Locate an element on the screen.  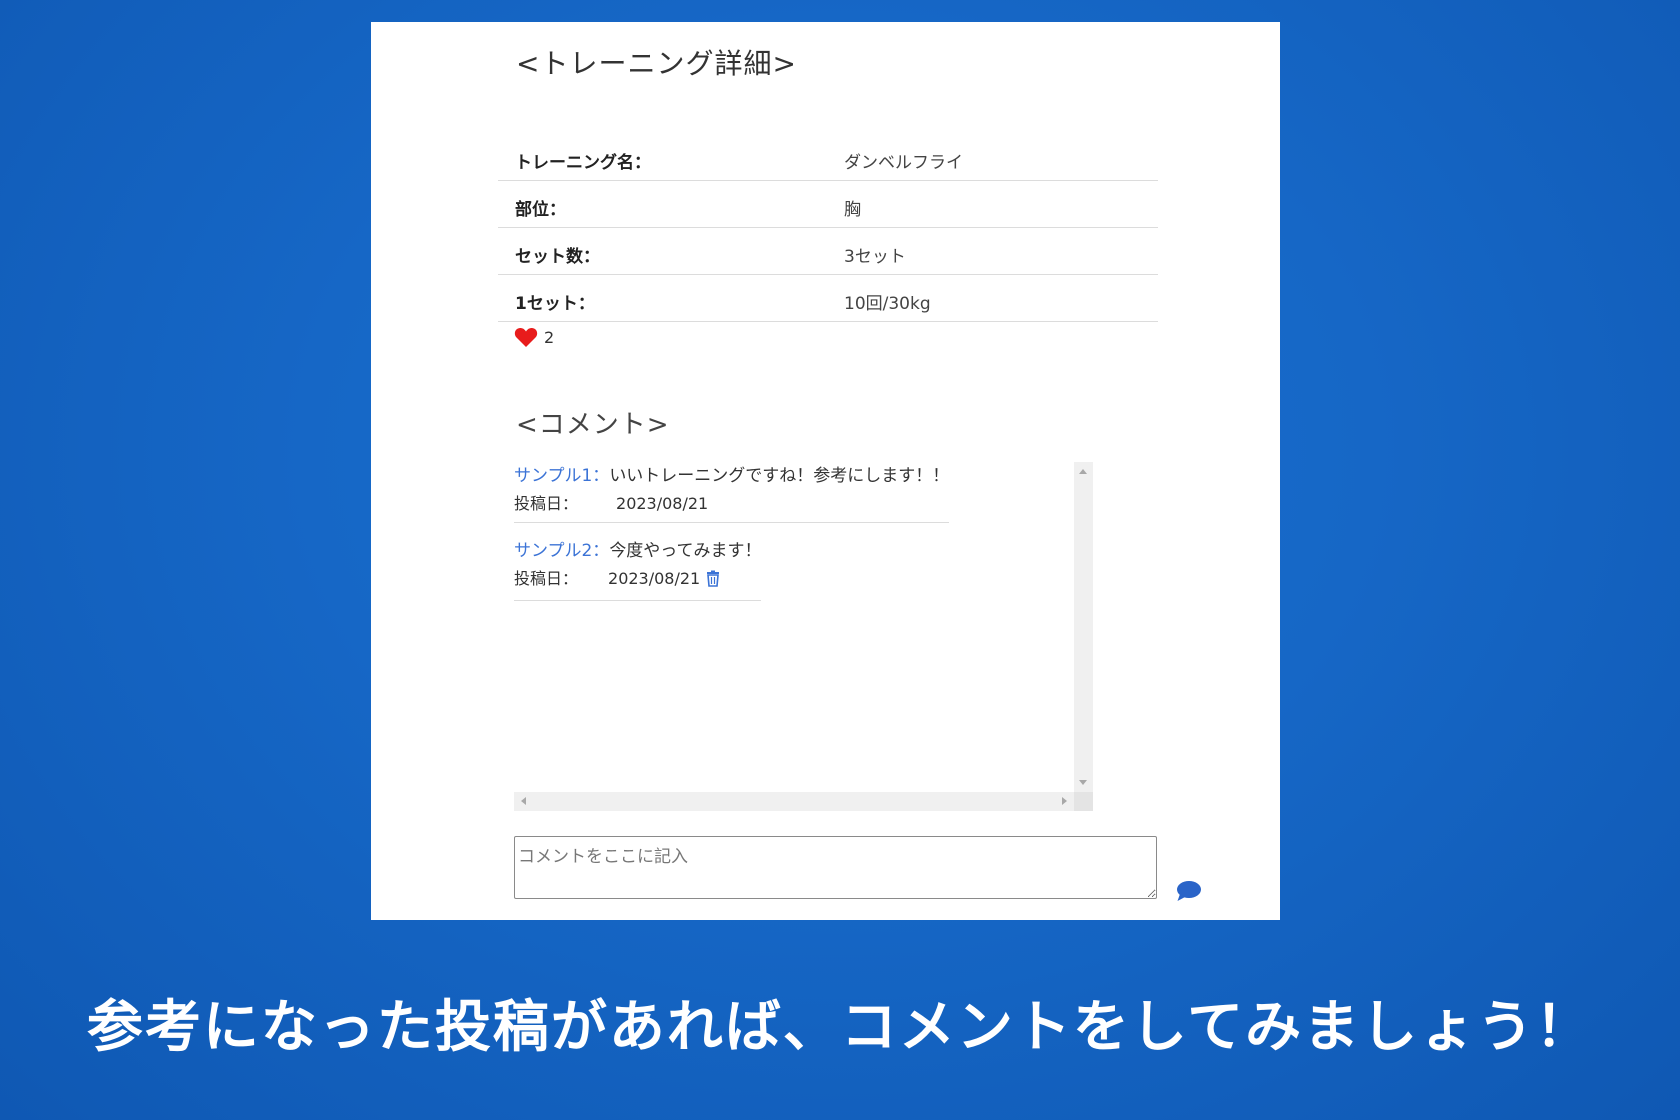
detail-value: 10回/30kg is located at coordinates (887, 304).